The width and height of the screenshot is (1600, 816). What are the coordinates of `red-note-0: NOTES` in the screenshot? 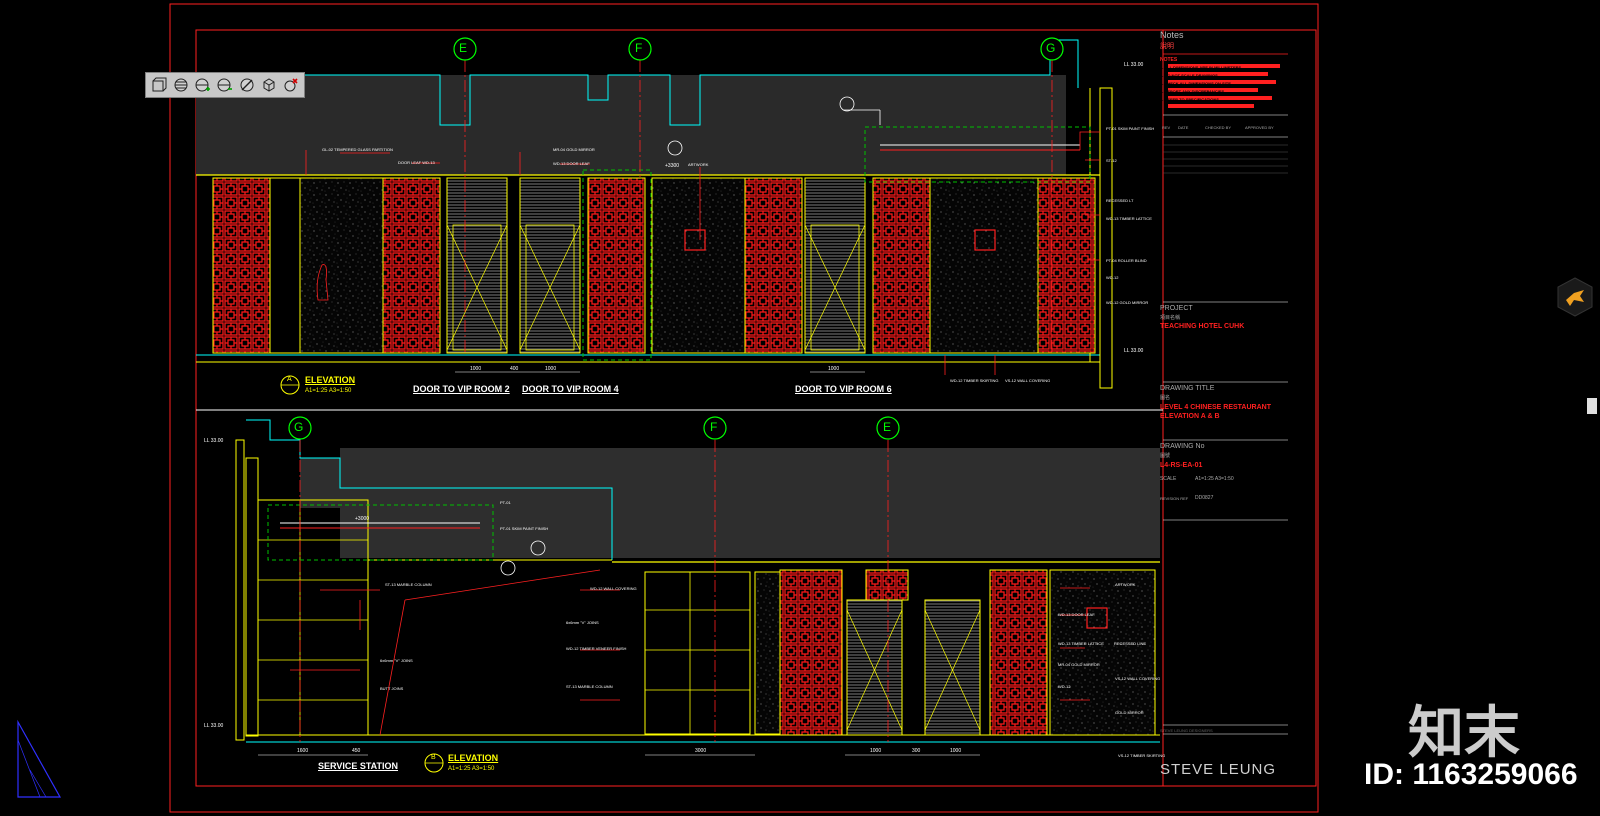 It's located at (1169, 60).